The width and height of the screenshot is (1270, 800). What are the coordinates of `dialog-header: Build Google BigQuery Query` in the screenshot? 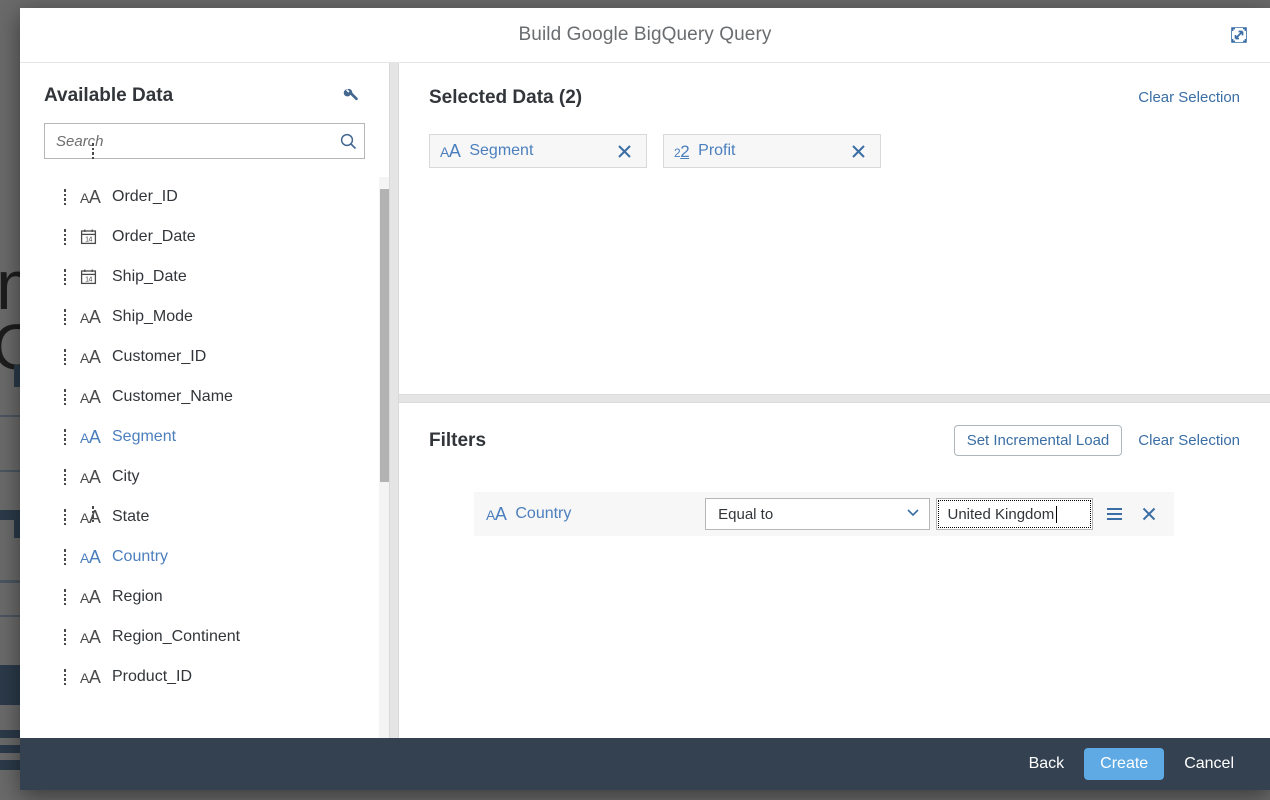 It's located at (645, 35).